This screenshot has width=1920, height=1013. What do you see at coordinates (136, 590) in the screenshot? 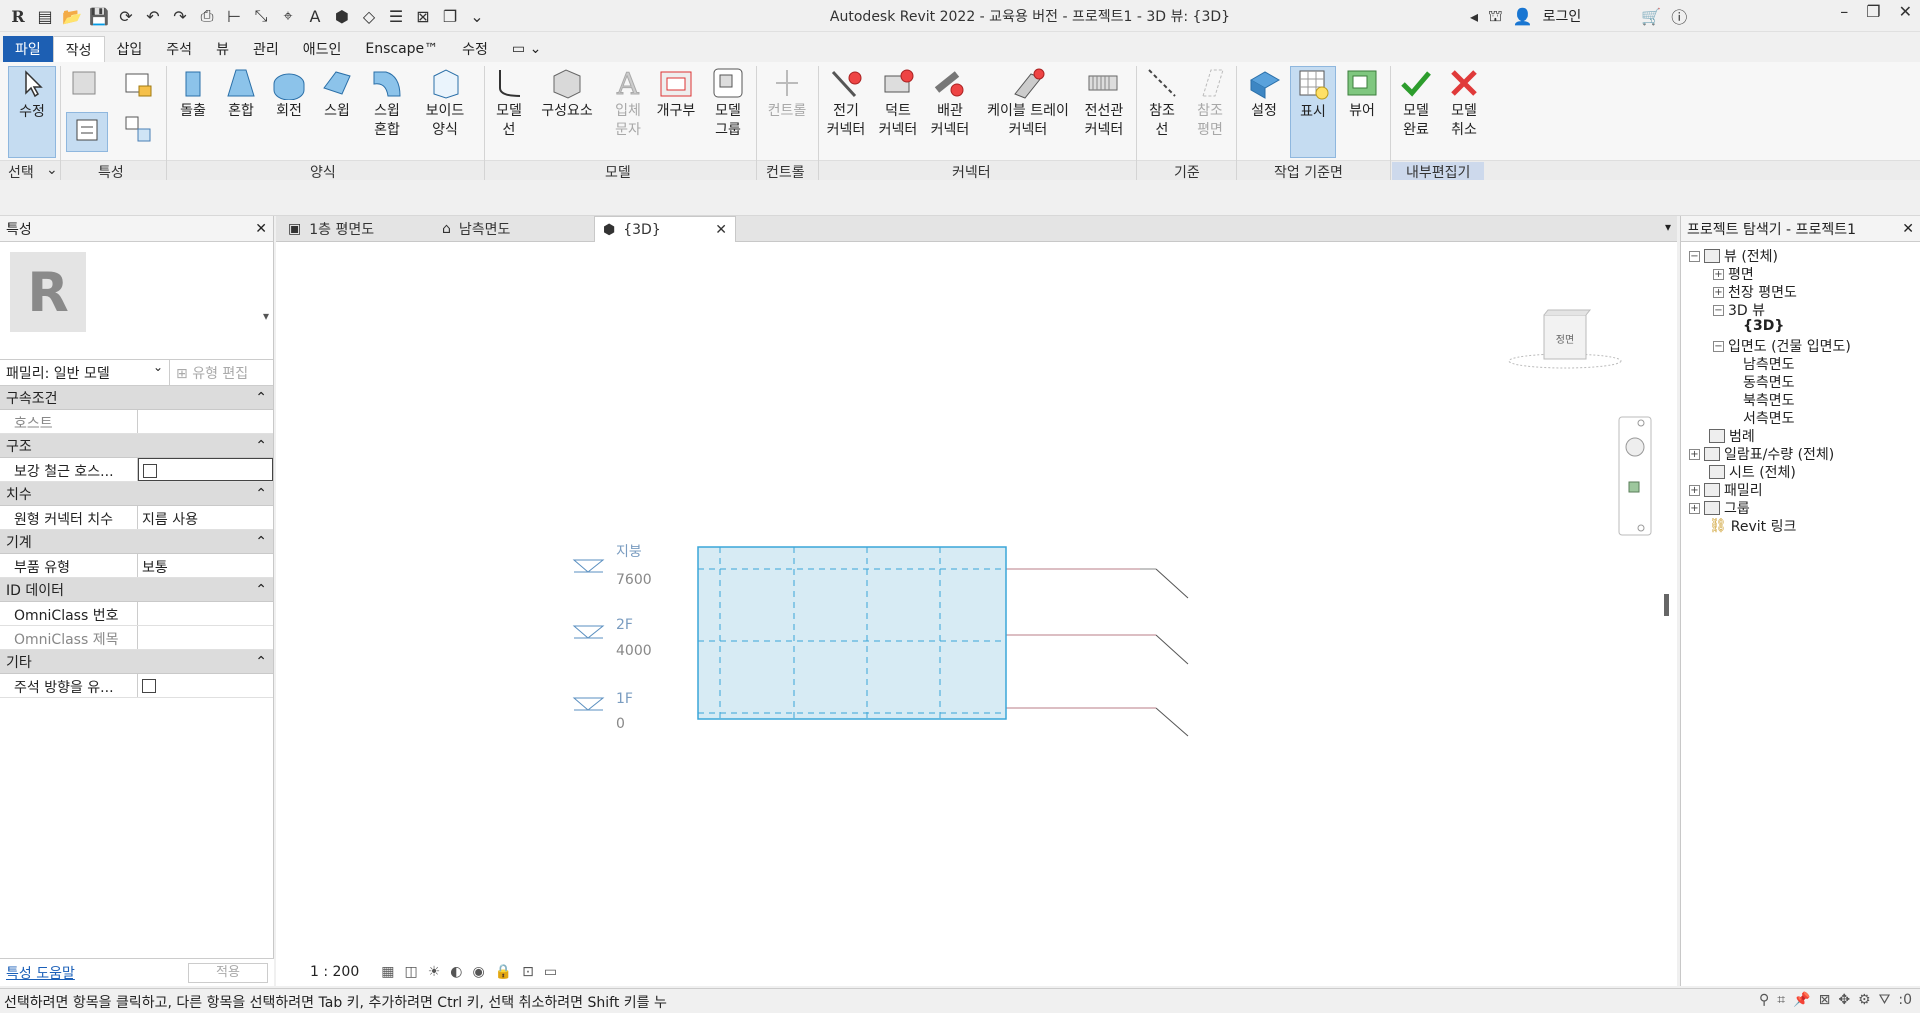
I see `category-identity-data: ID 데이터 ⌃` at bounding box center [136, 590].